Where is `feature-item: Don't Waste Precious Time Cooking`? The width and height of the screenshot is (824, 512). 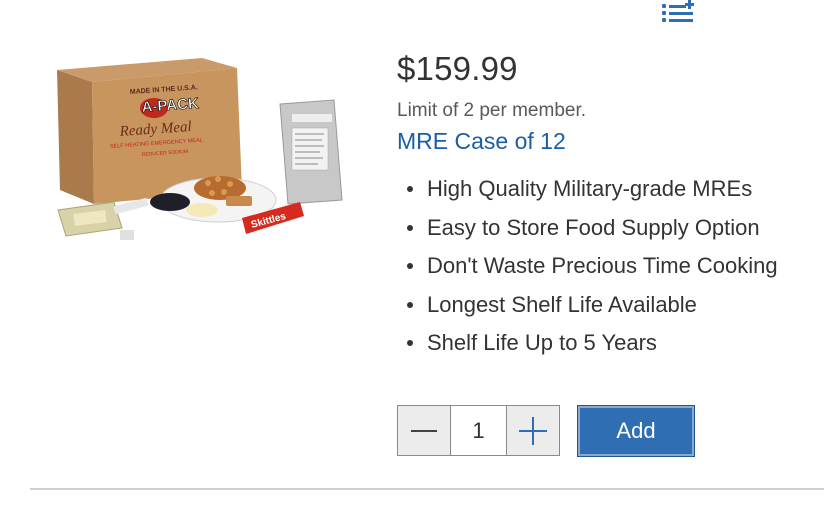
feature-item: Don't Waste Precious Time Cooking is located at coordinates (587, 268).